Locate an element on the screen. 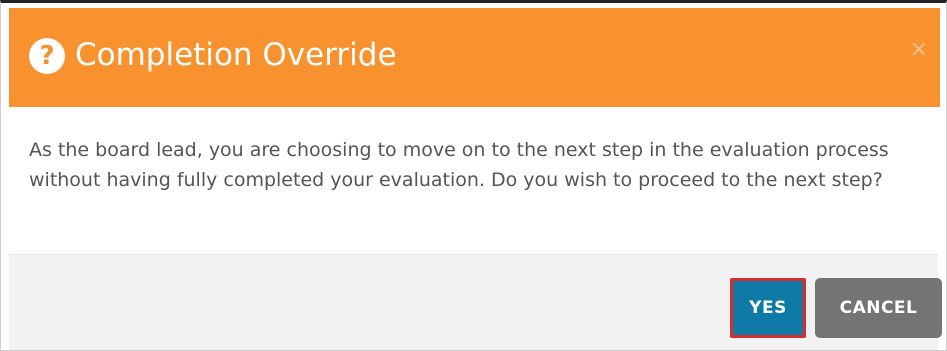  dialog-title: Completion Override is located at coordinates (236, 55).